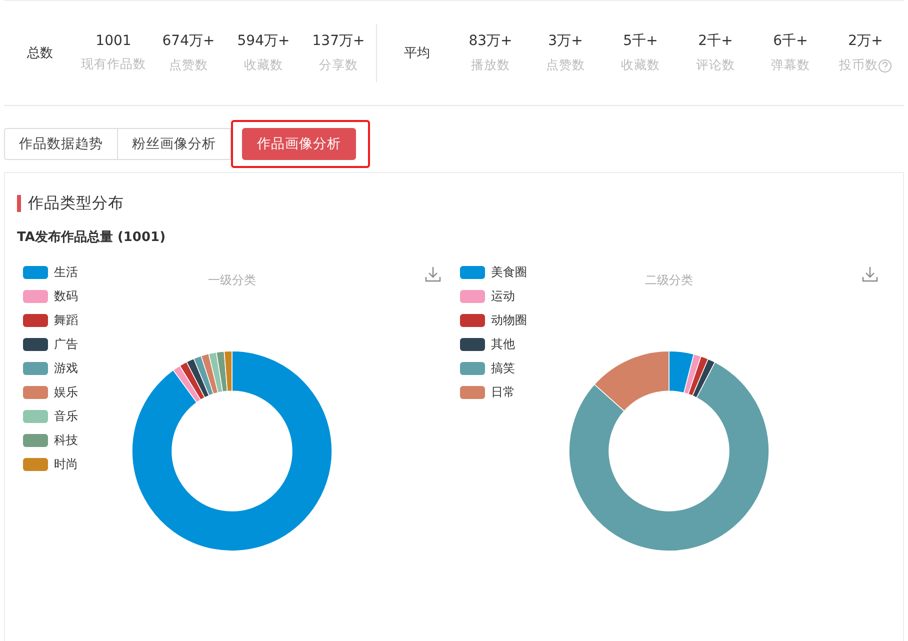 This screenshot has width=908, height=641. What do you see at coordinates (66, 320) in the screenshot?
I see `legend-label: 舞蹈` at bounding box center [66, 320].